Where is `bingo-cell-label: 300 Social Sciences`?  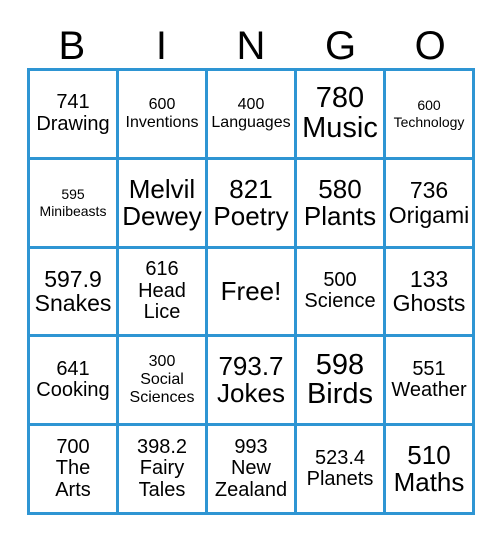
bingo-cell-label: 300 Social Sciences is located at coordinates (162, 380).